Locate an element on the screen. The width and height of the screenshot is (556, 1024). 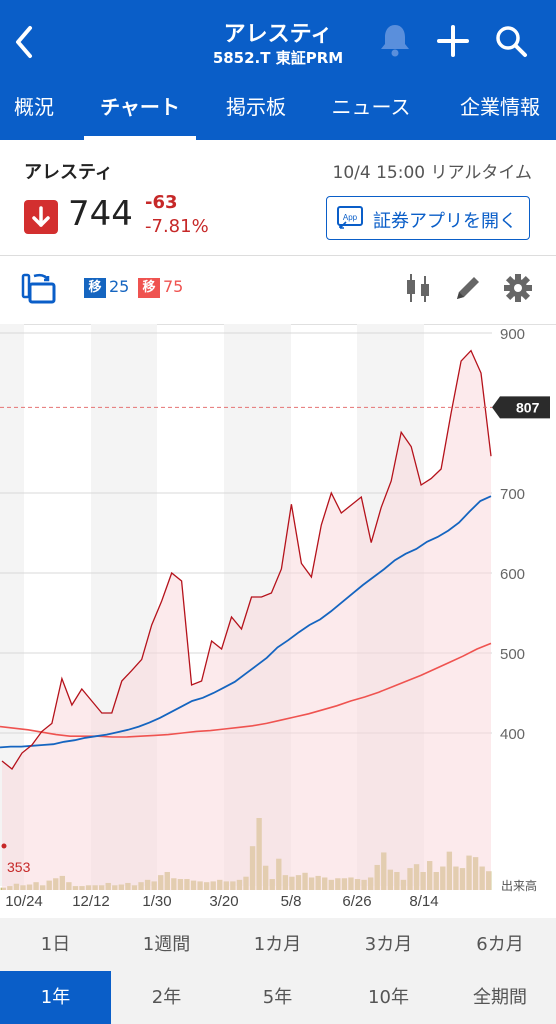
period-10year-button: 10年 is located at coordinates (388, 997).